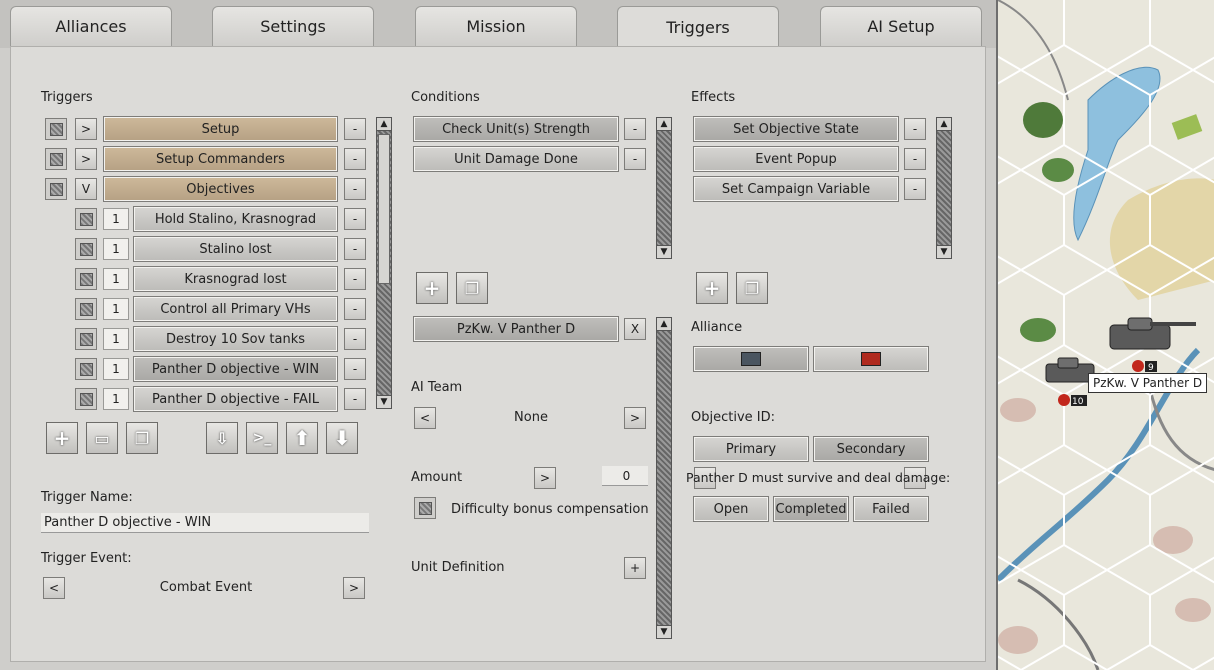 The image size is (1214, 670). I want to click on trigger-item: Panther D objective - FAIL, so click(235, 399).